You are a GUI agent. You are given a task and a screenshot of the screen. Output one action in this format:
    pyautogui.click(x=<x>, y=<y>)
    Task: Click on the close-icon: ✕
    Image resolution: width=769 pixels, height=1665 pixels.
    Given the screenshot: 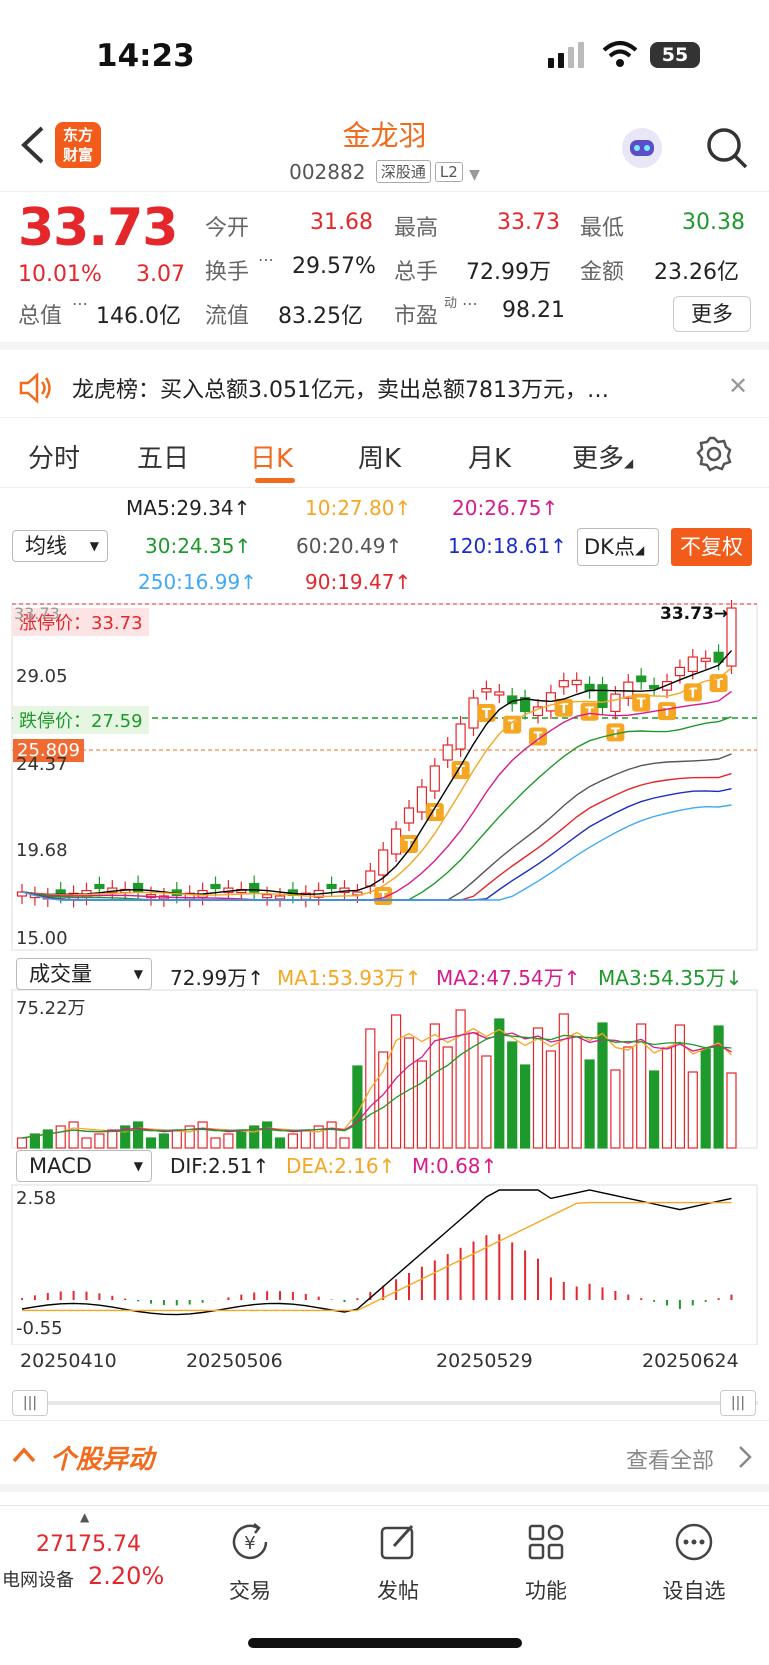 What is the action you would take?
    pyautogui.click(x=738, y=386)
    